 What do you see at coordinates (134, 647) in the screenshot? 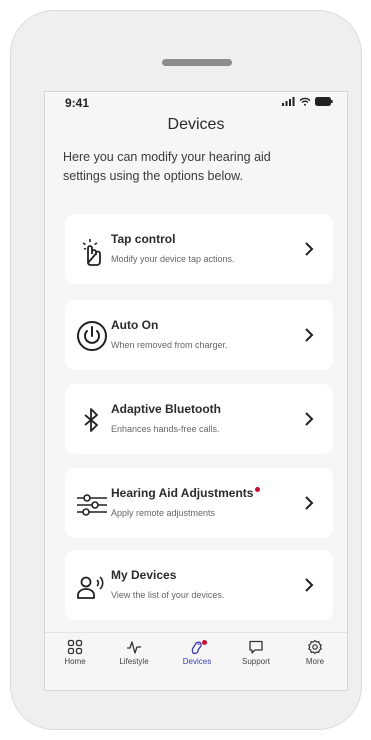
I see `pulse-icon` at bounding box center [134, 647].